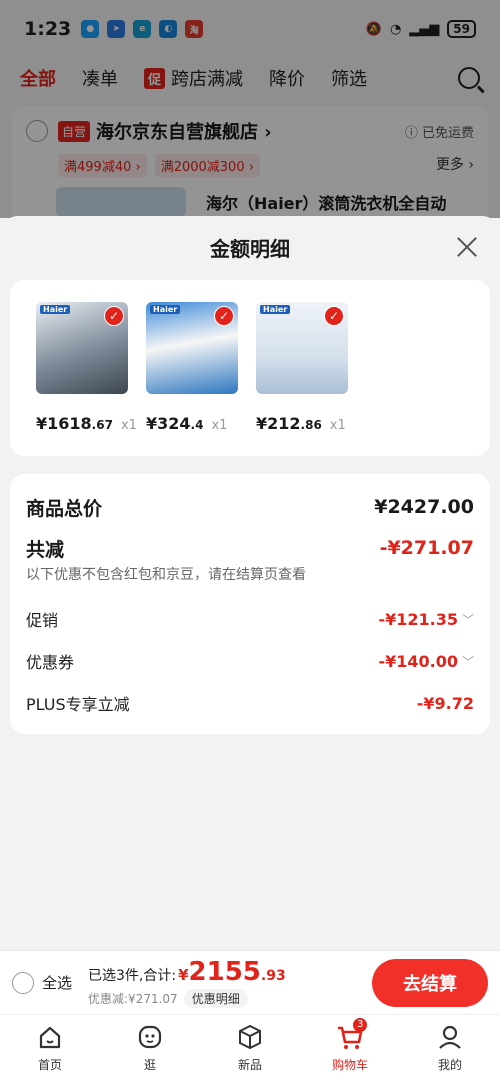 The image size is (500, 1079). I want to click on nav-mine-label: 我的, so click(449, 1064).